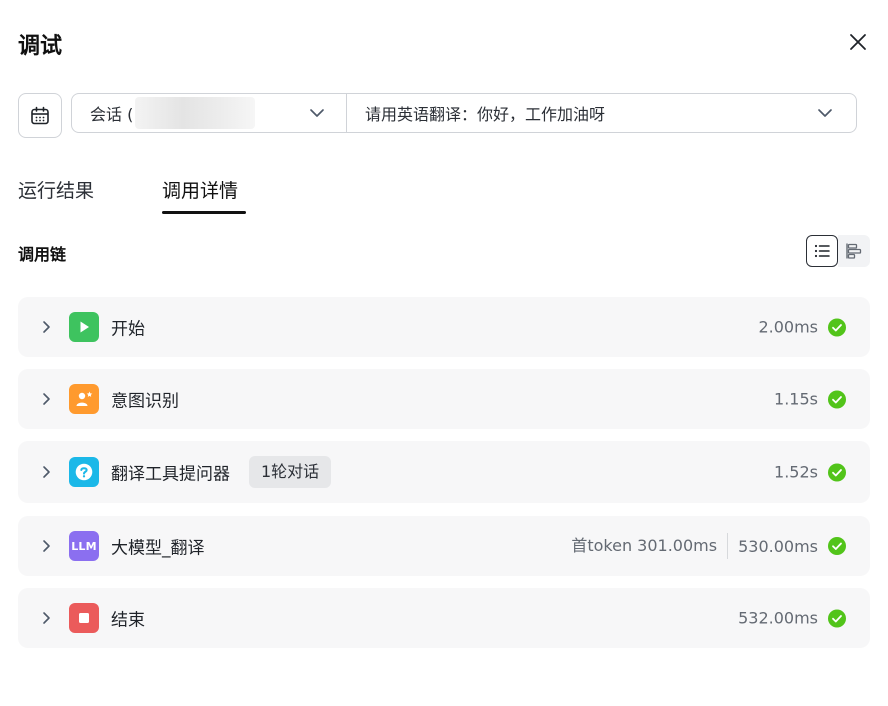  What do you see at coordinates (200, 189) in the screenshot?
I see `tab-call-detail: 调用详情` at bounding box center [200, 189].